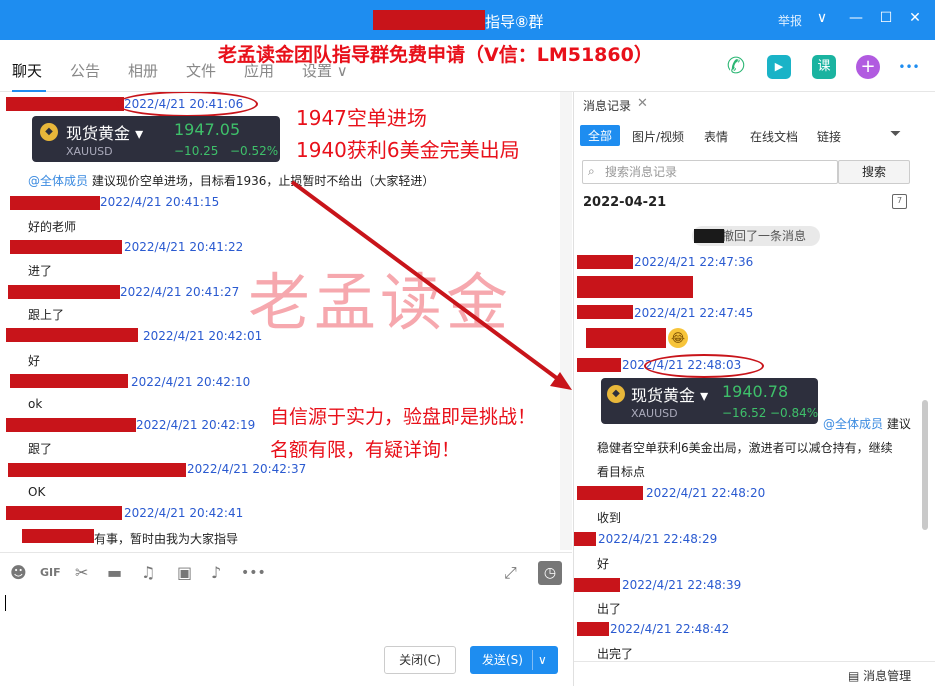 This screenshot has height=686, width=935. What do you see at coordinates (18, 572) in the screenshot?
I see `emoji-icon: ☻` at bounding box center [18, 572].